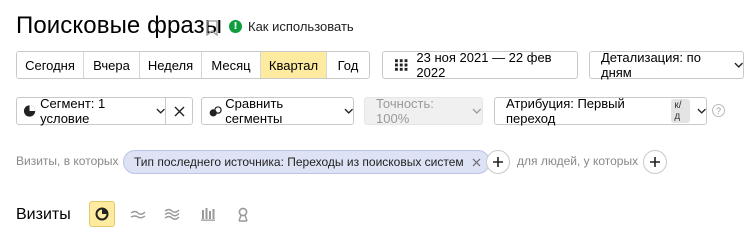  What do you see at coordinates (215, 111) in the screenshot?
I see `compare-icon` at bounding box center [215, 111].